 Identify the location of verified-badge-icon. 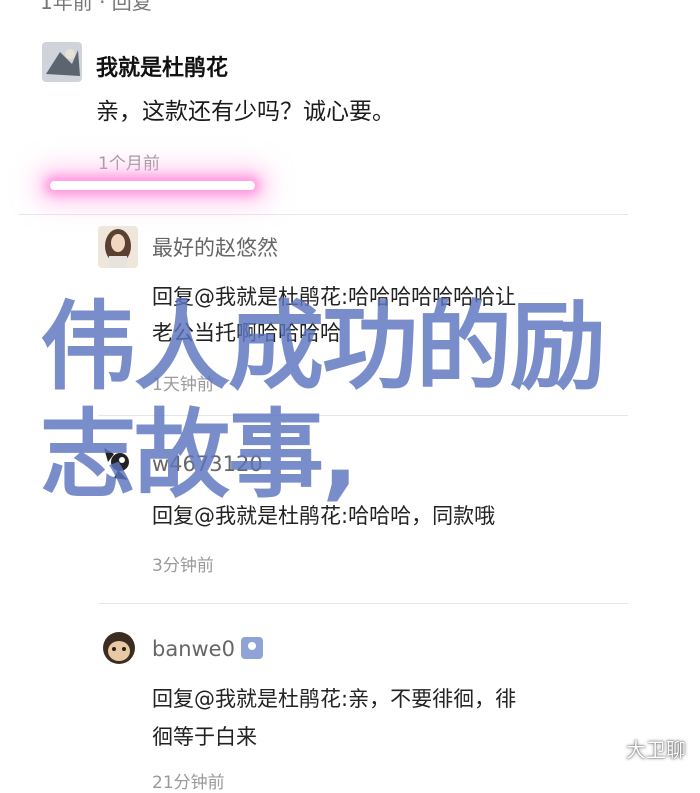
(251, 648).